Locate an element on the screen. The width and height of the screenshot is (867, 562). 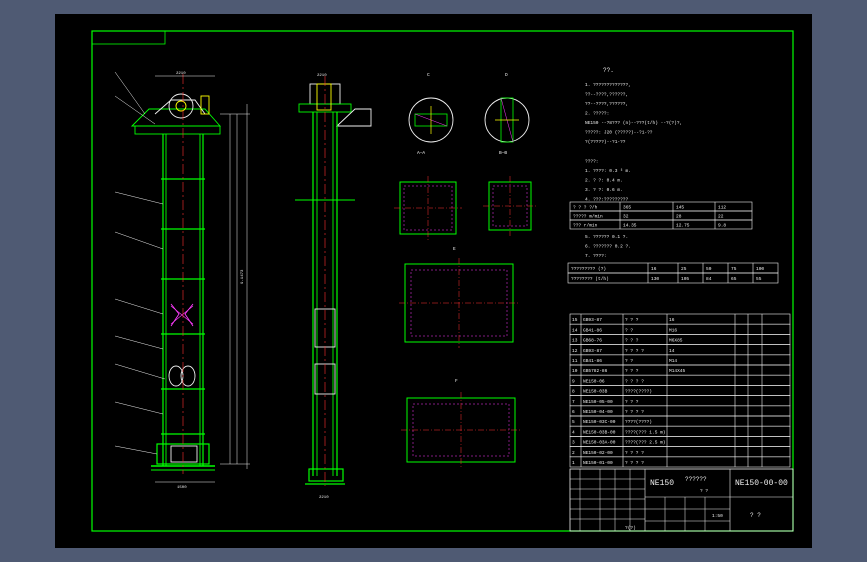
table-cell: 32 is located at coordinates (626, 217).